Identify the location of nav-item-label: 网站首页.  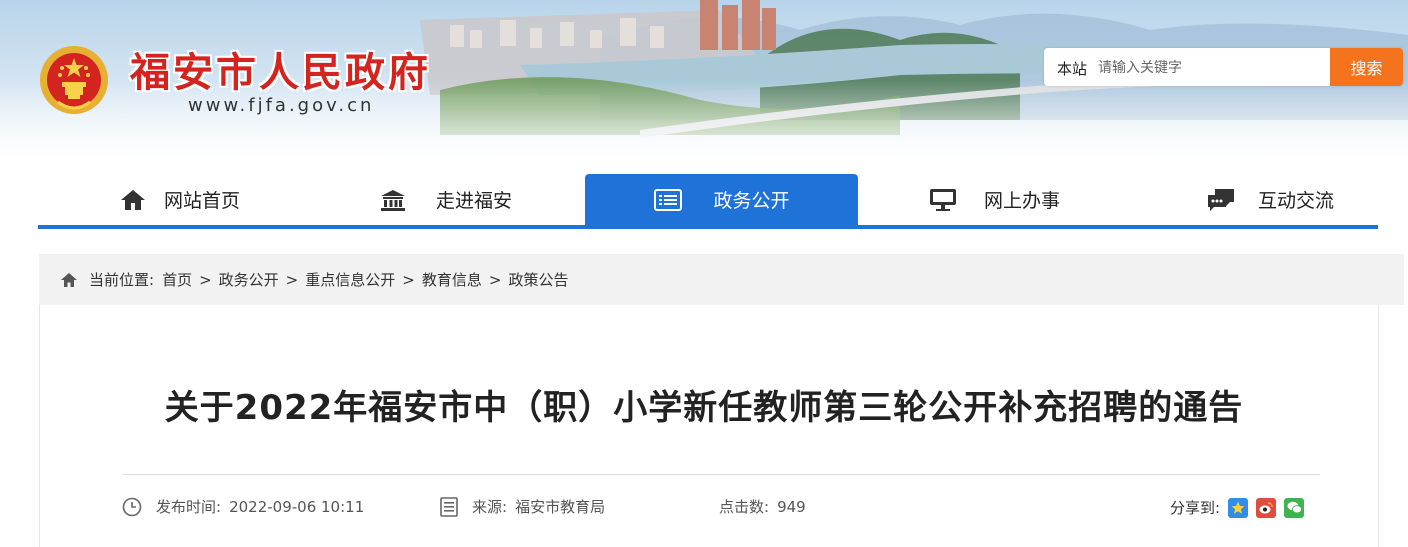
(202, 201).